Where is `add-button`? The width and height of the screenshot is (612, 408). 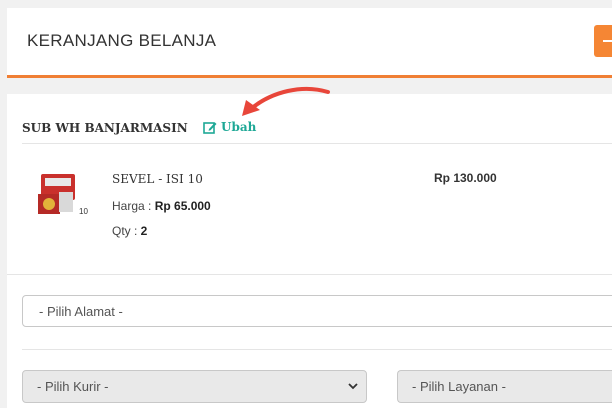 add-button is located at coordinates (603, 41).